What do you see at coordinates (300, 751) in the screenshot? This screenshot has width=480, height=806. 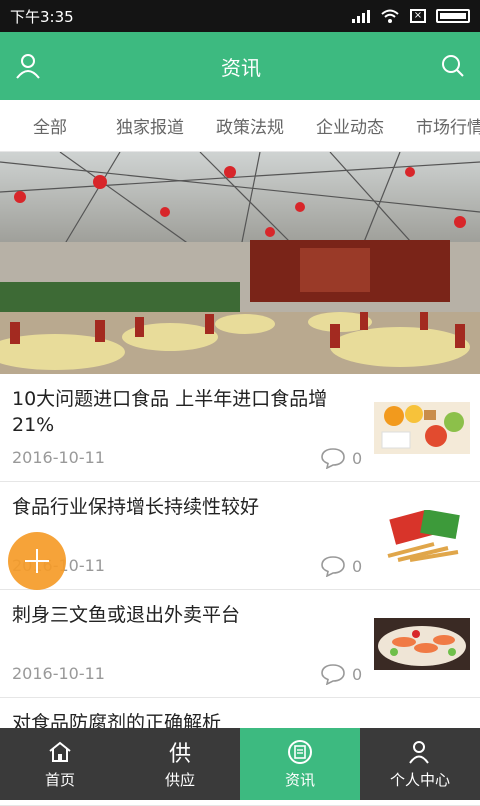 I see `news-icon` at bounding box center [300, 751].